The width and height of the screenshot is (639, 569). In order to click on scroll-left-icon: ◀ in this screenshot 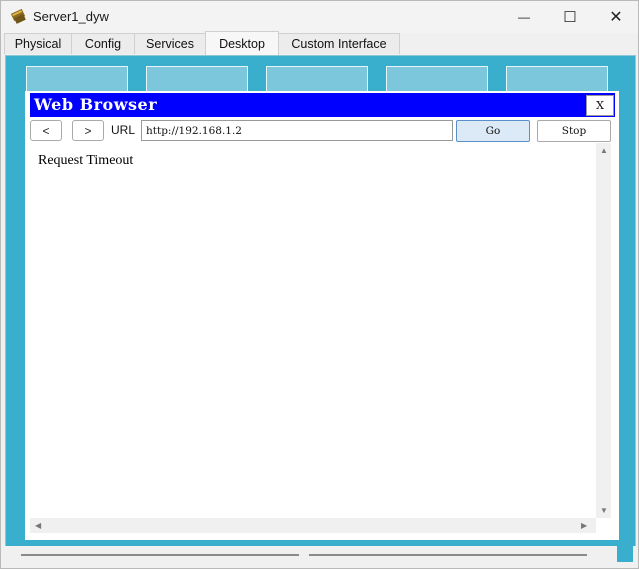, I will do `click(38, 525)`.